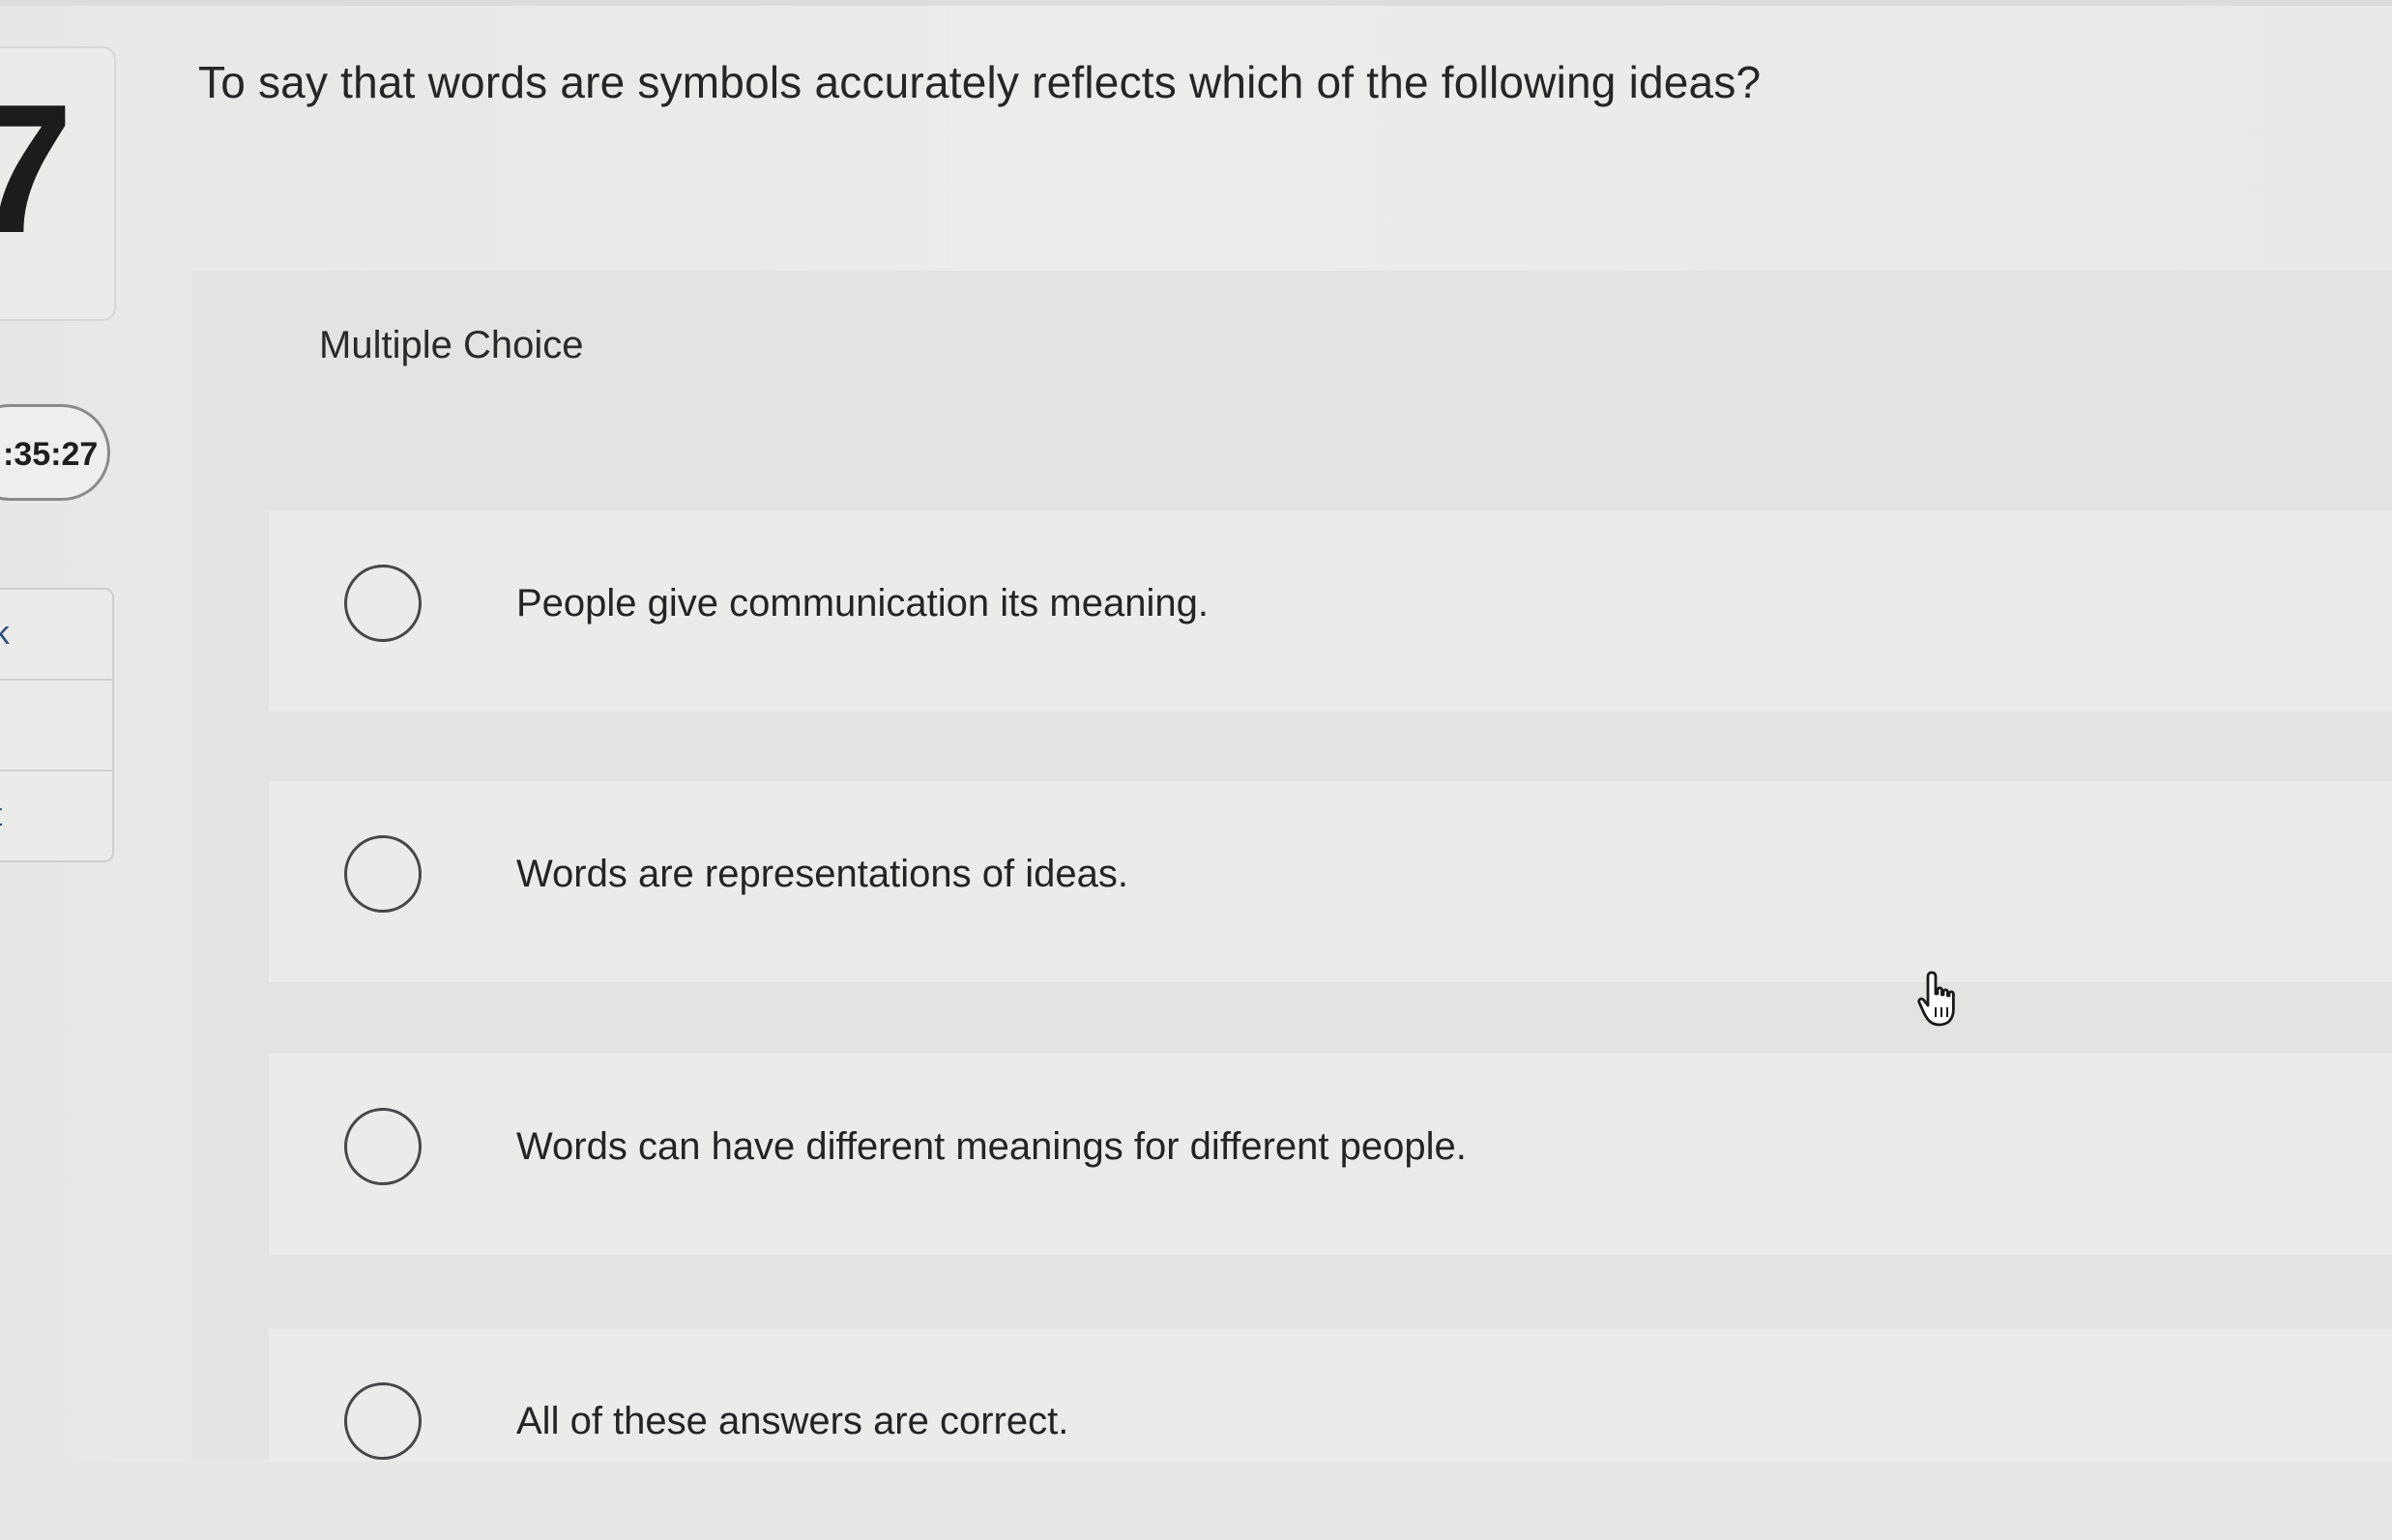  I want to click on page-bottom, so click(1196, 1501).